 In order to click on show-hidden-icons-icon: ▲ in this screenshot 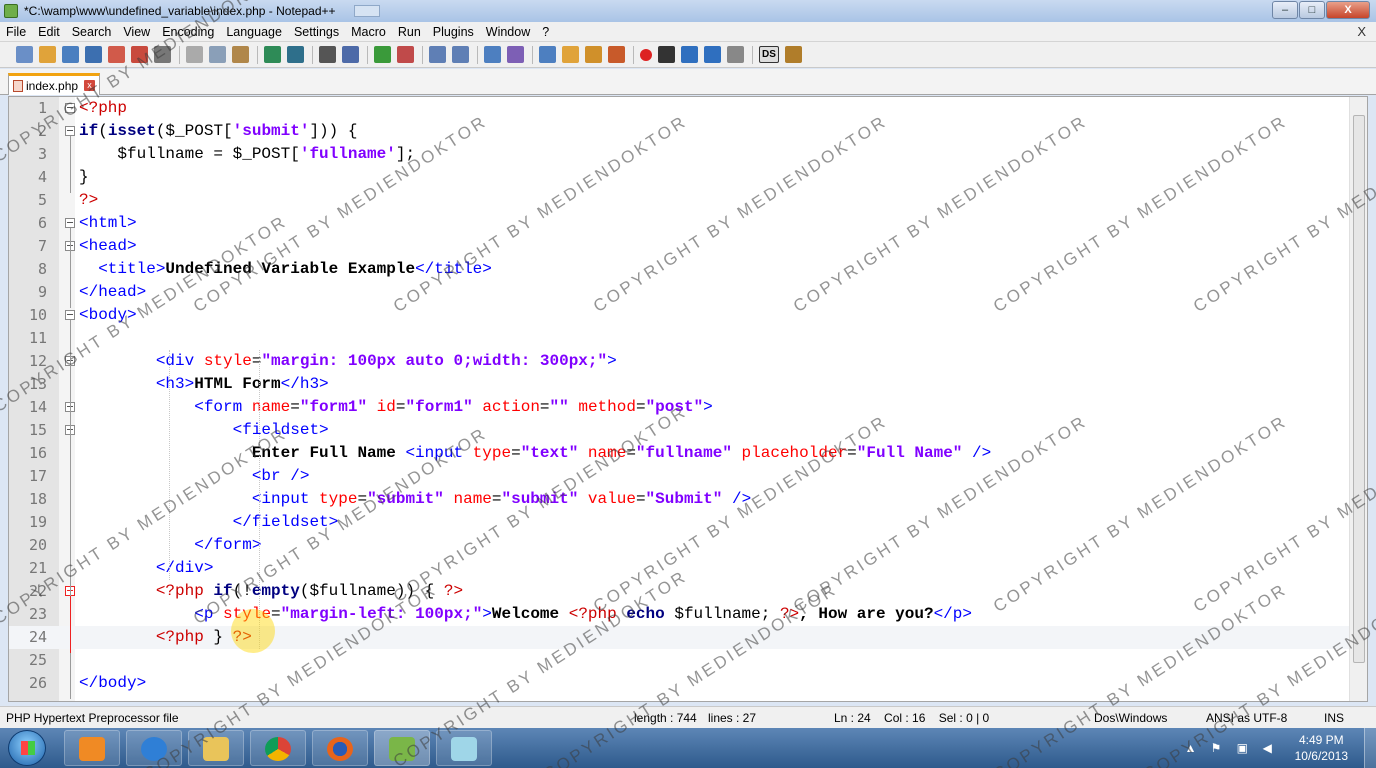, I will do `click(1192, 748)`.